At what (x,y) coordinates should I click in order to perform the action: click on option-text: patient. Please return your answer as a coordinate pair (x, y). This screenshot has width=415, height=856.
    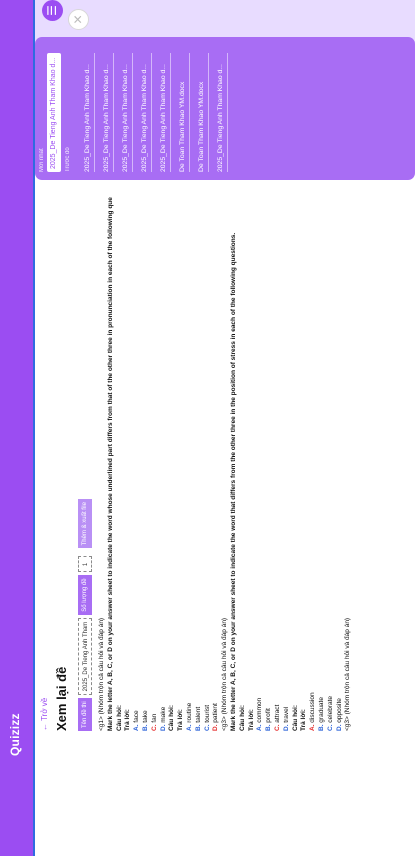
    Looking at the image, I should click on (216, 714).